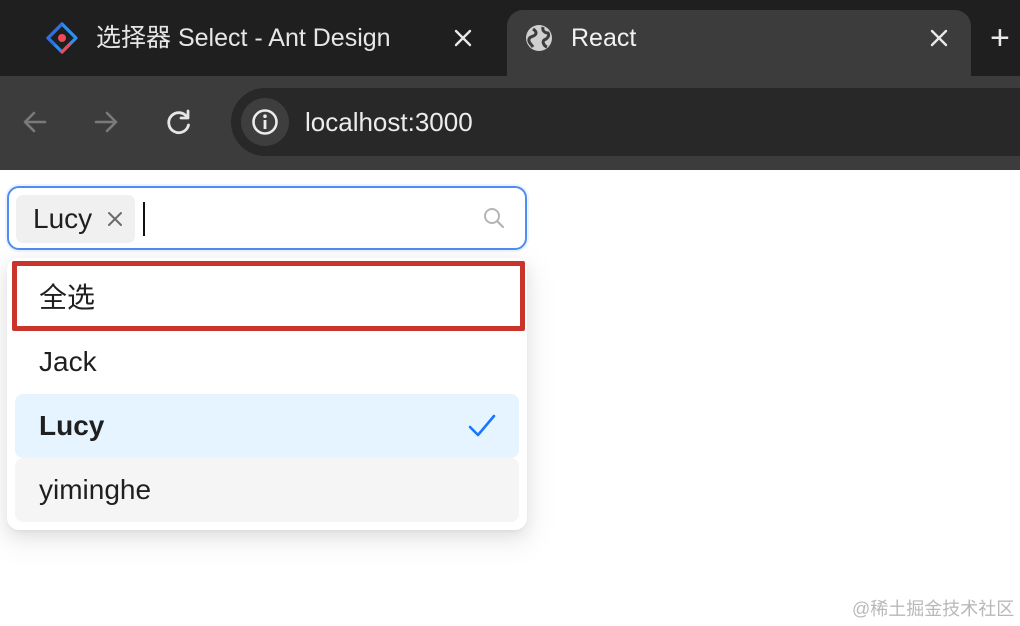  Describe the element at coordinates (267, 426) in the screenshot. I see `option-lucy: Lucy` at that location.